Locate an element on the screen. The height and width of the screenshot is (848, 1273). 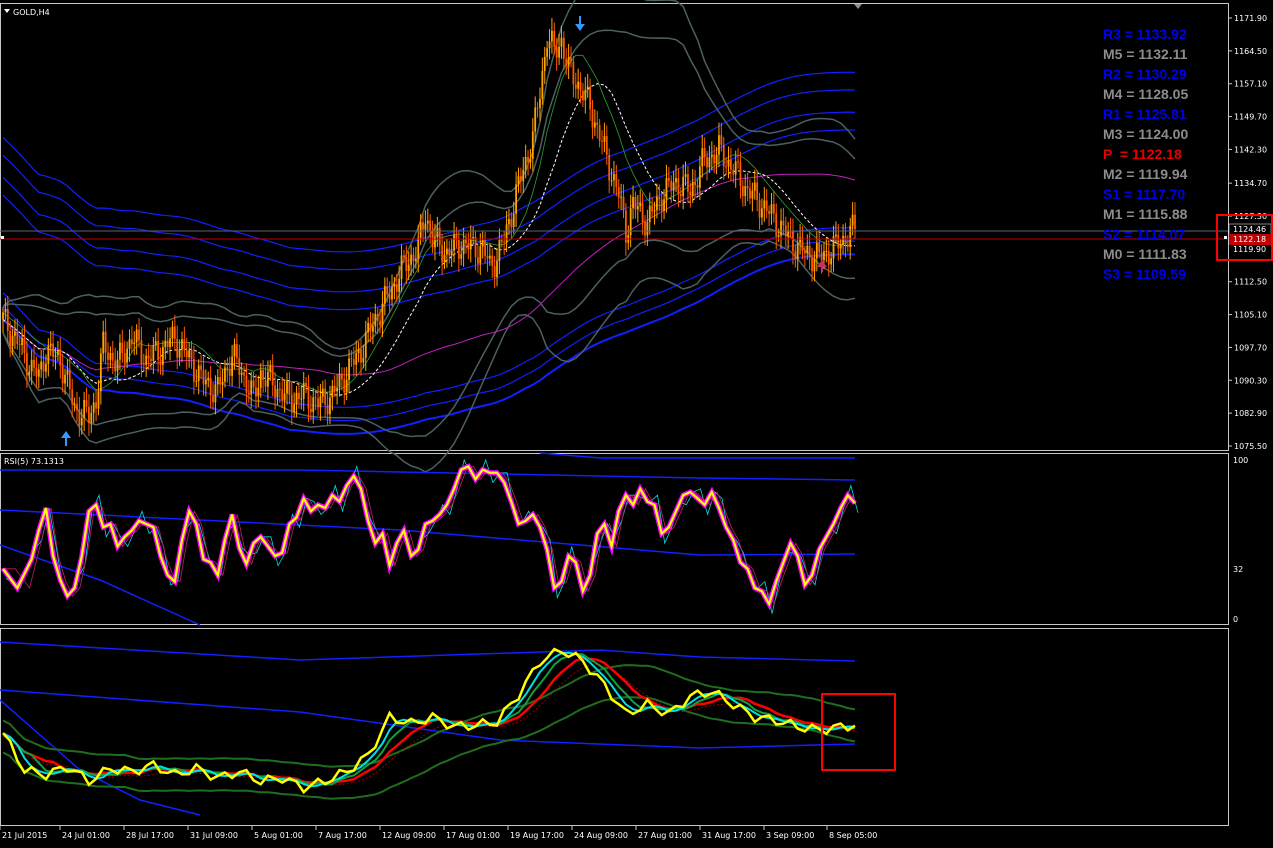
low-price-label: 1119.90 is located at coordinates (1249, 249).